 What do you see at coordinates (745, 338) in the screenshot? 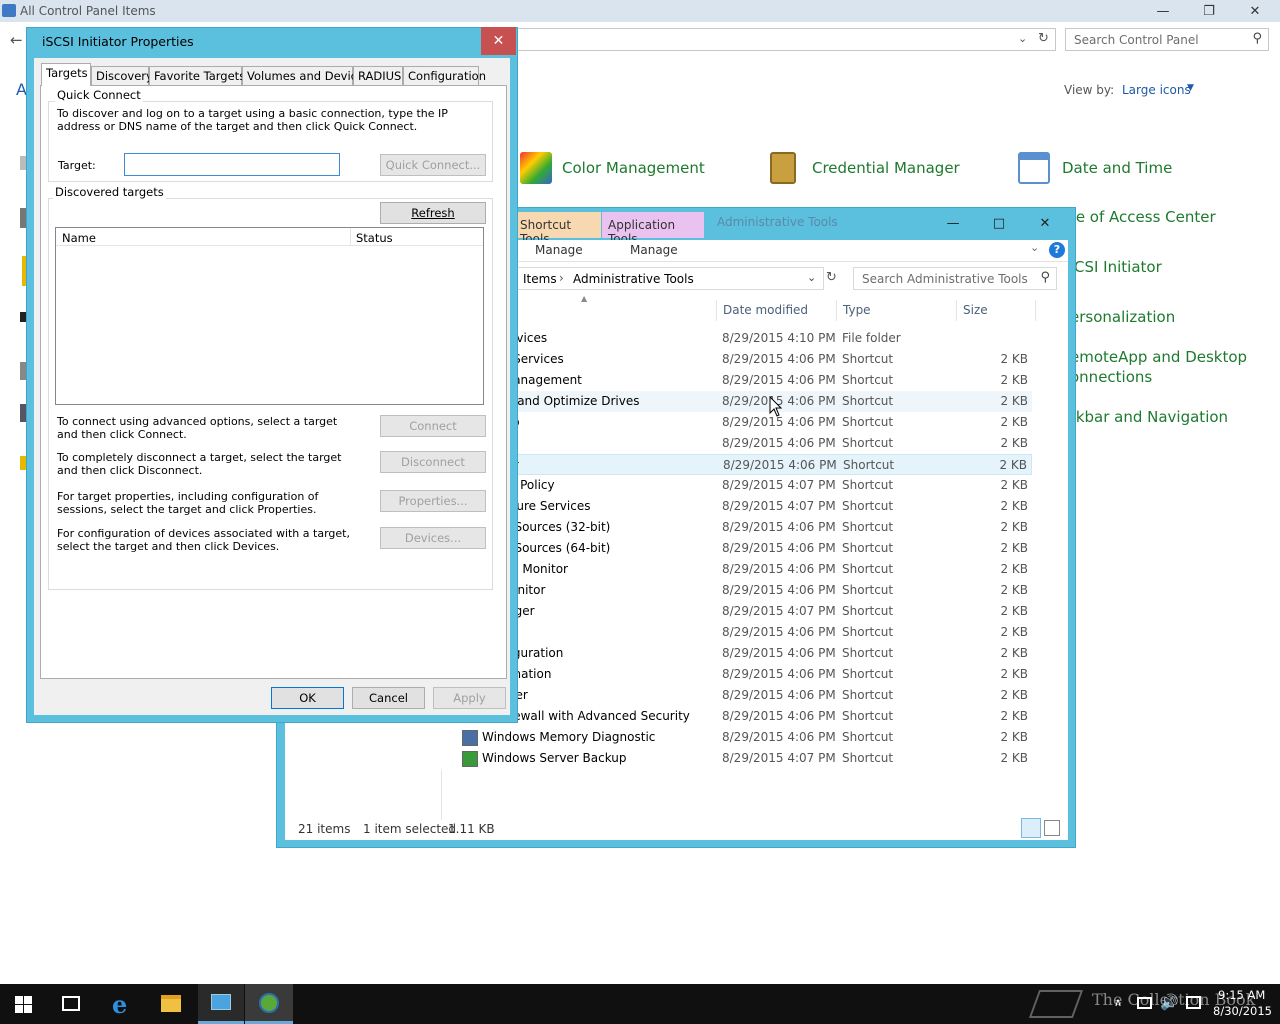
I see `table-row: al Services8/29/2015 4:10 PMFile folder` at bounding box center [745, 338].